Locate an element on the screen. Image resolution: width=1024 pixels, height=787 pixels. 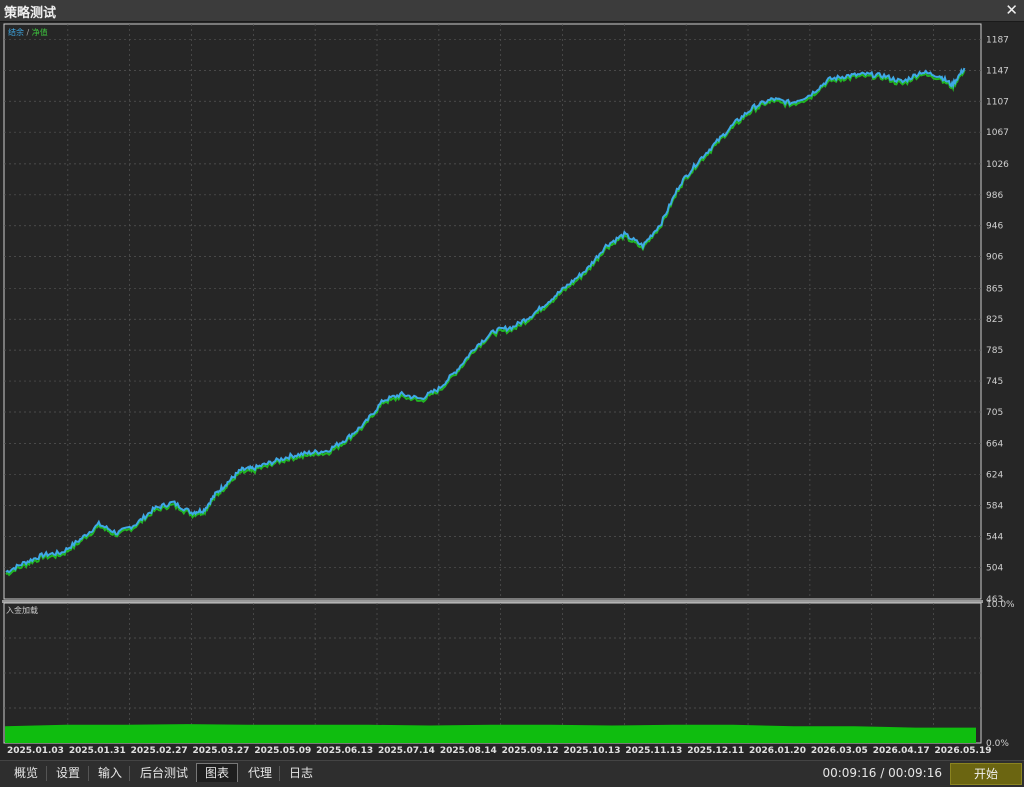
timer-total: 00:09:16 is located at coordinates (915, 773).